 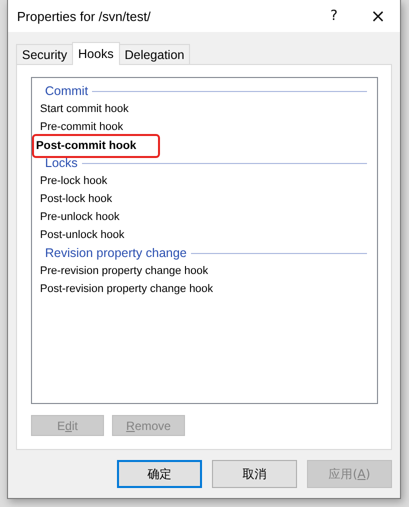 What do you see at coordinates (334, 16) in the screenshot?
I see `help-button: ?` at bounding box center [334, 16].